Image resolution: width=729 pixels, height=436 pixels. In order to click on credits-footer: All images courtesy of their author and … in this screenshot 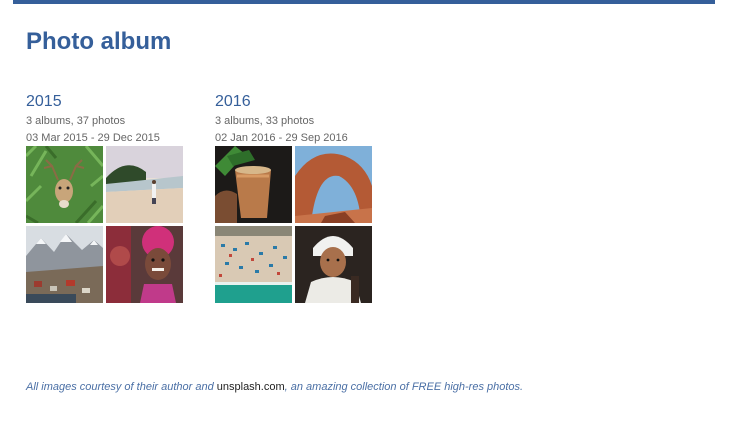, I will do `click(274, 387)`.